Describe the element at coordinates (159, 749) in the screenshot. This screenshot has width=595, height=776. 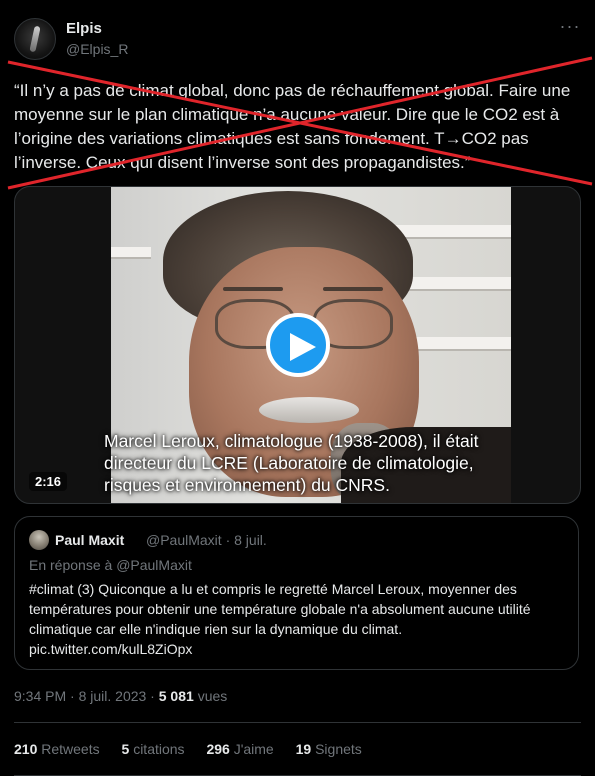
I see `quotes-label: citations` at that location.